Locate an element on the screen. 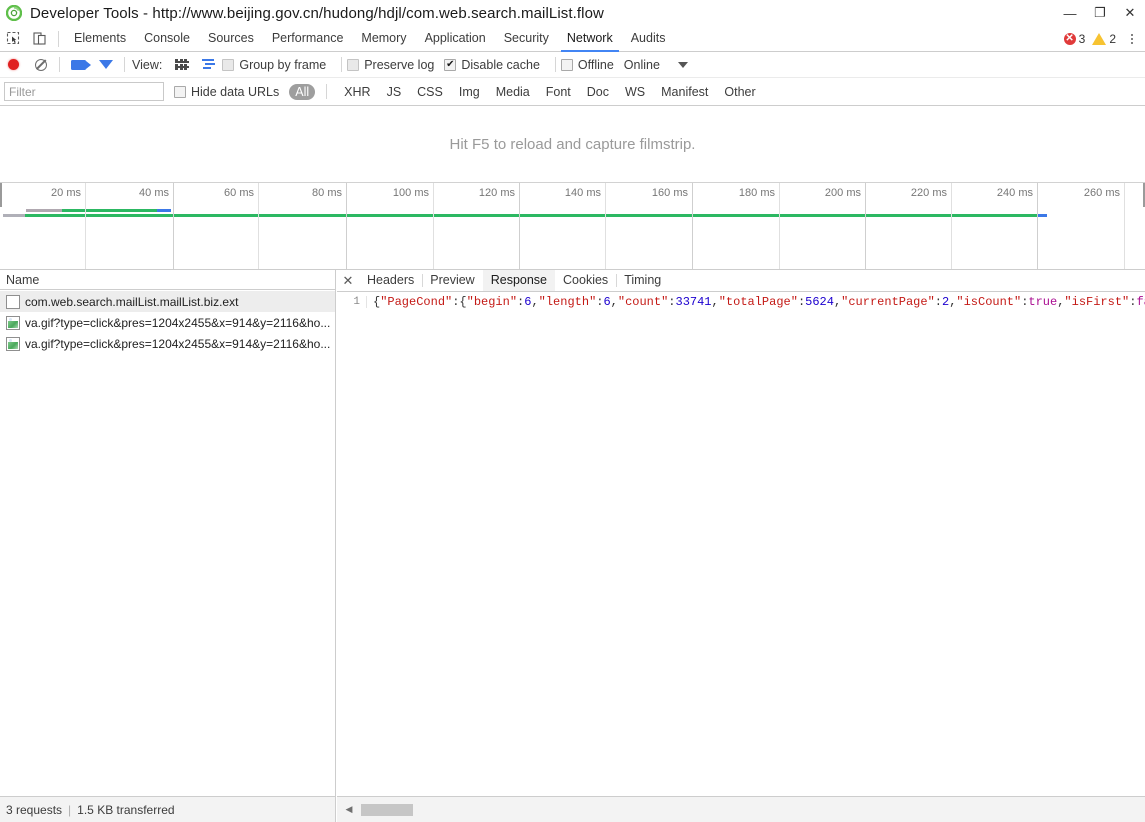 This screenshot has width=1145, height=822. filmstrip-button is located at coordinates (78, 65).